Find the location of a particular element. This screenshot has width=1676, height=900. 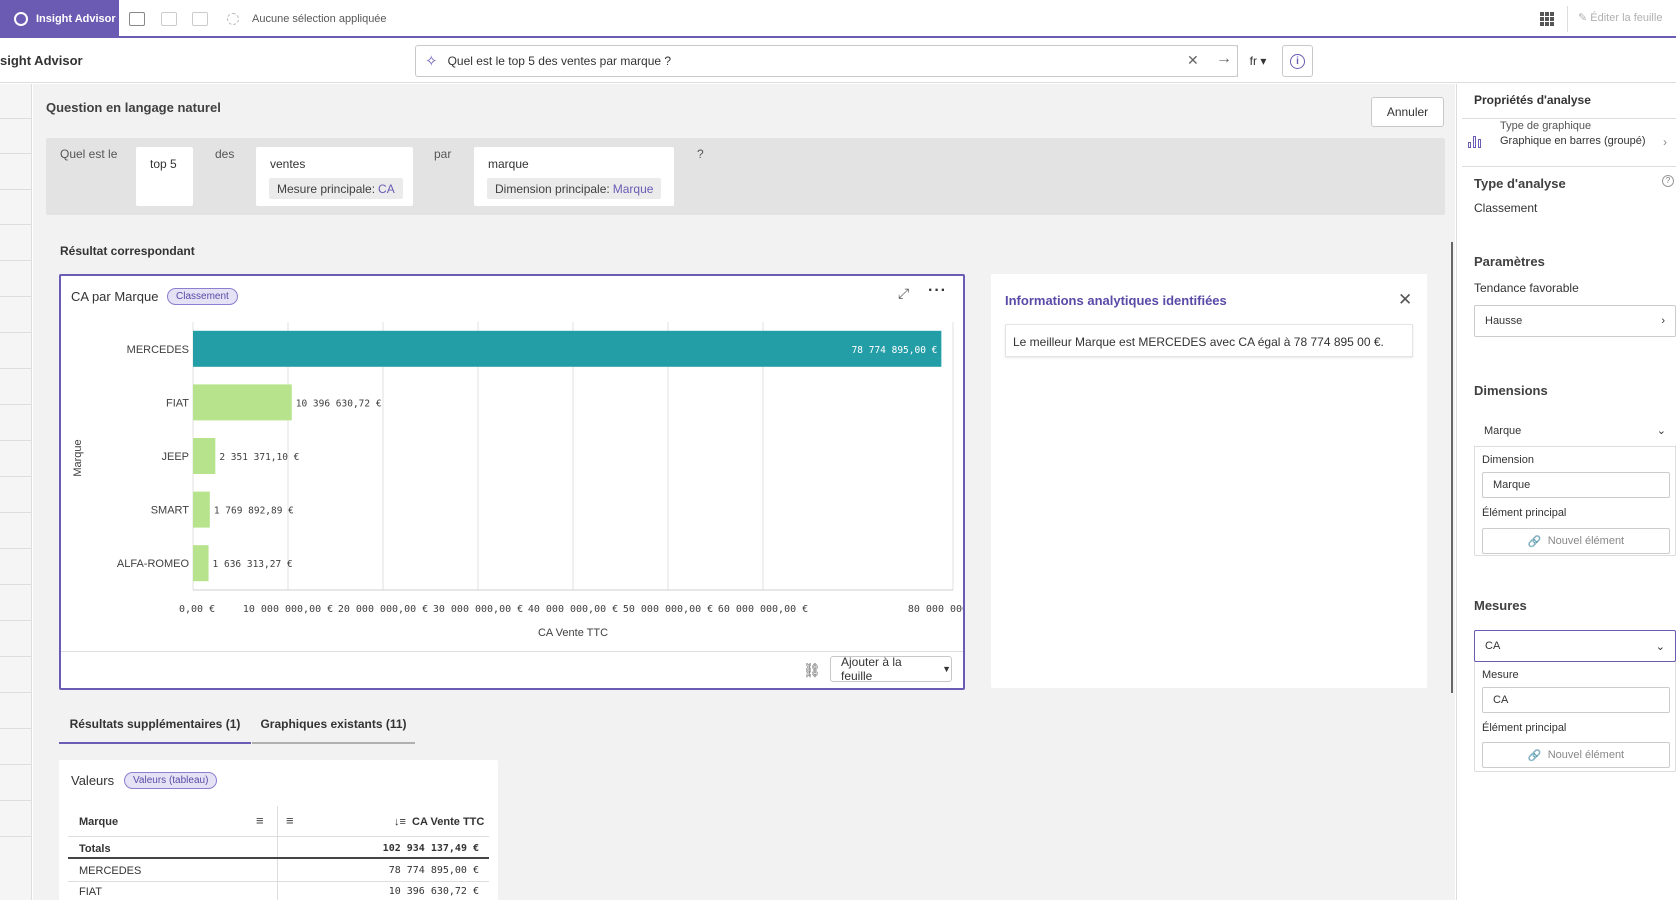

query-word: Quel est le is located at coordinates (89, 154).